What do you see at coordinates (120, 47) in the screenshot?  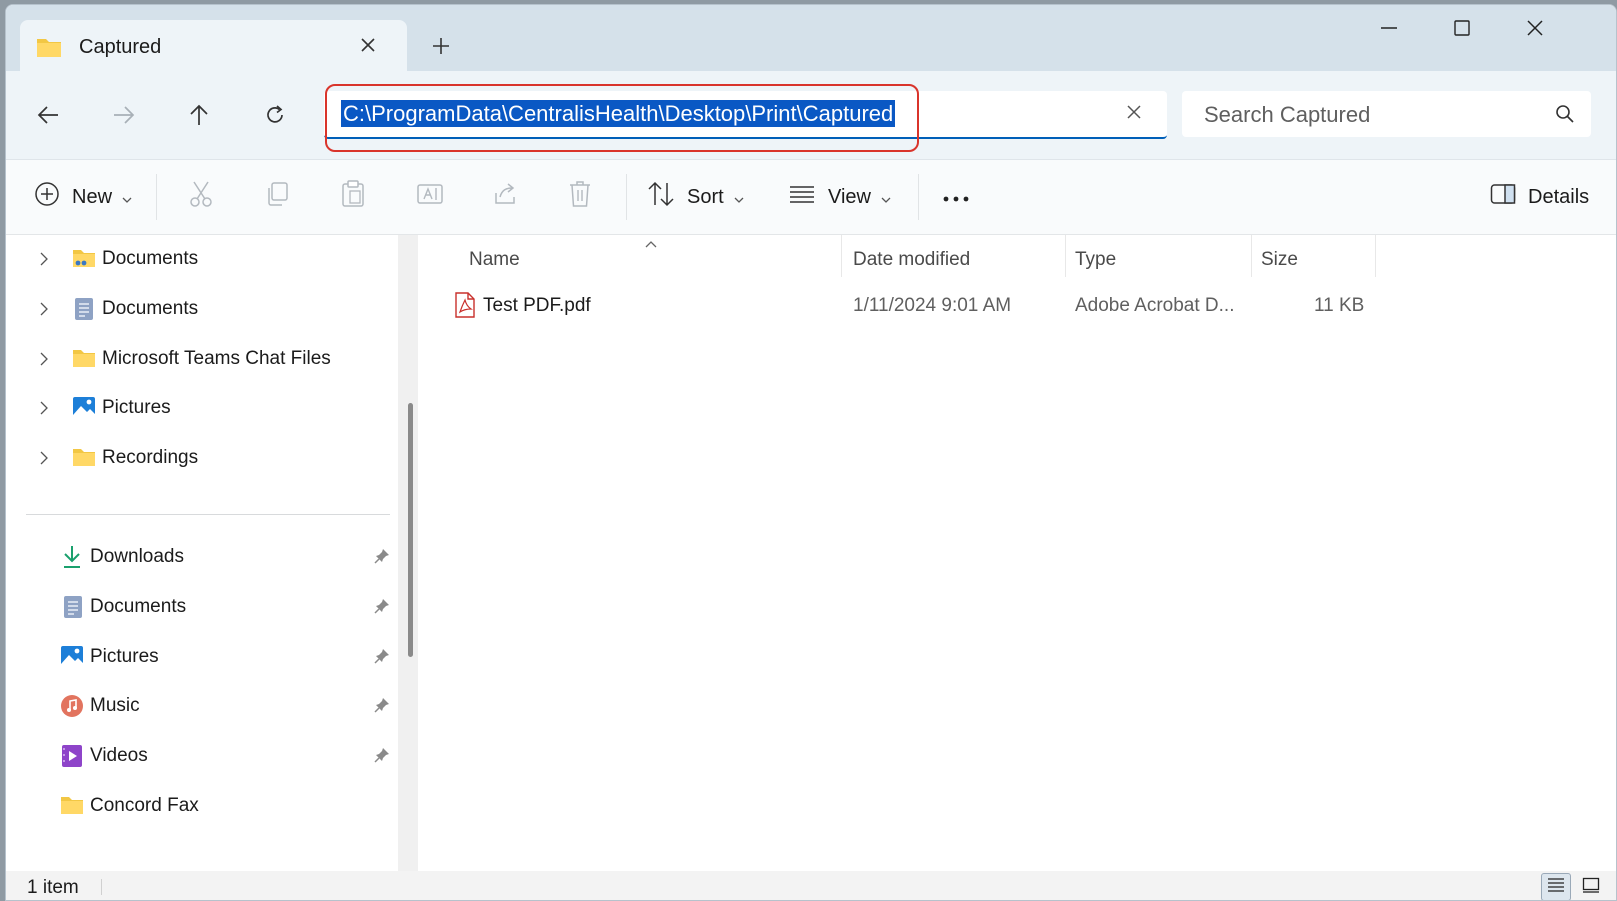 I see `tab-title: Captured` at bounding box center [120, 47].